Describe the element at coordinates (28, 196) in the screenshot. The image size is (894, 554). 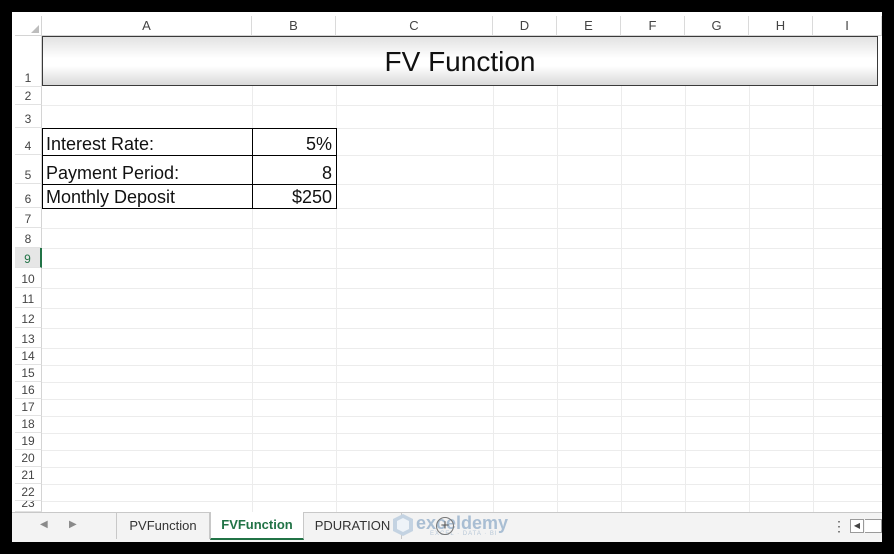
I see `row-header-6: 6` at that location.